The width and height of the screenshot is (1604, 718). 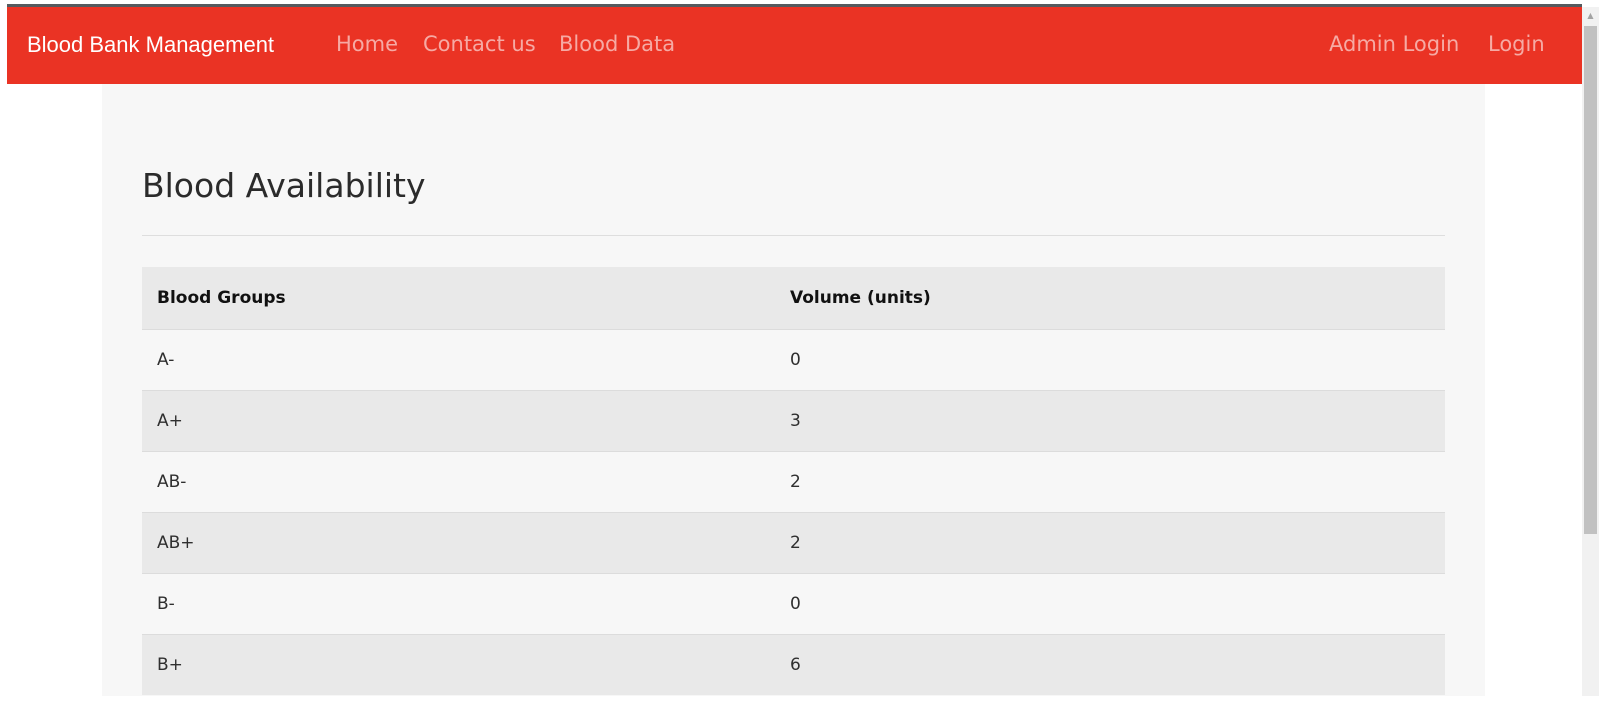 I want to click on volume-cell: 6, so click(x=795, y=665).